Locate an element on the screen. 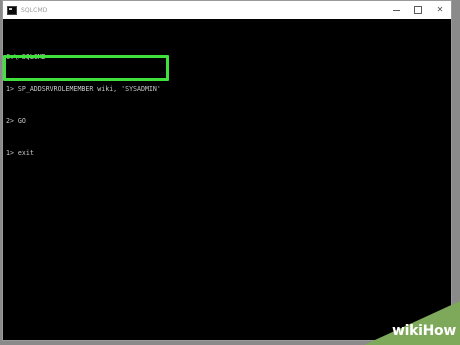  console-line: 1> SP_ADDSRVROLEMEMBER wiki, 'SYSADMIN' is located at coordinates (83, 88).